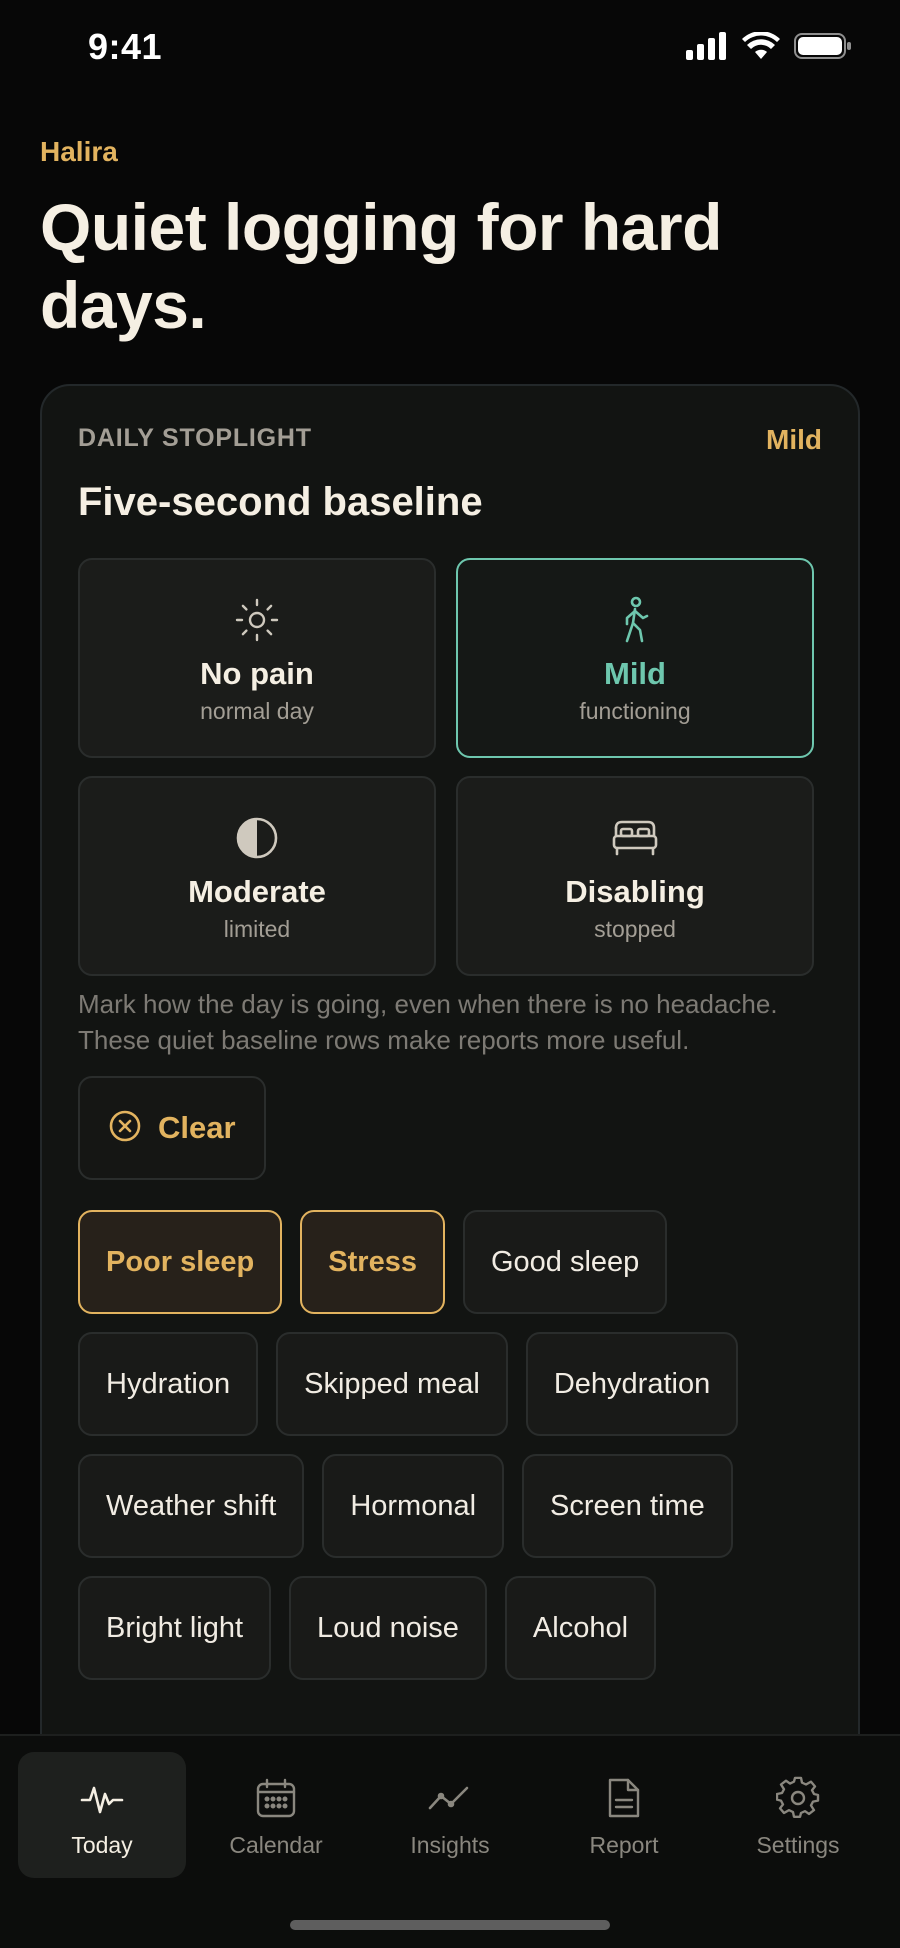 Image resolution: width=900 pixels, height=1948 pixels. I want to click on tag-hormonal: Hormonal, so click(413, 1506).